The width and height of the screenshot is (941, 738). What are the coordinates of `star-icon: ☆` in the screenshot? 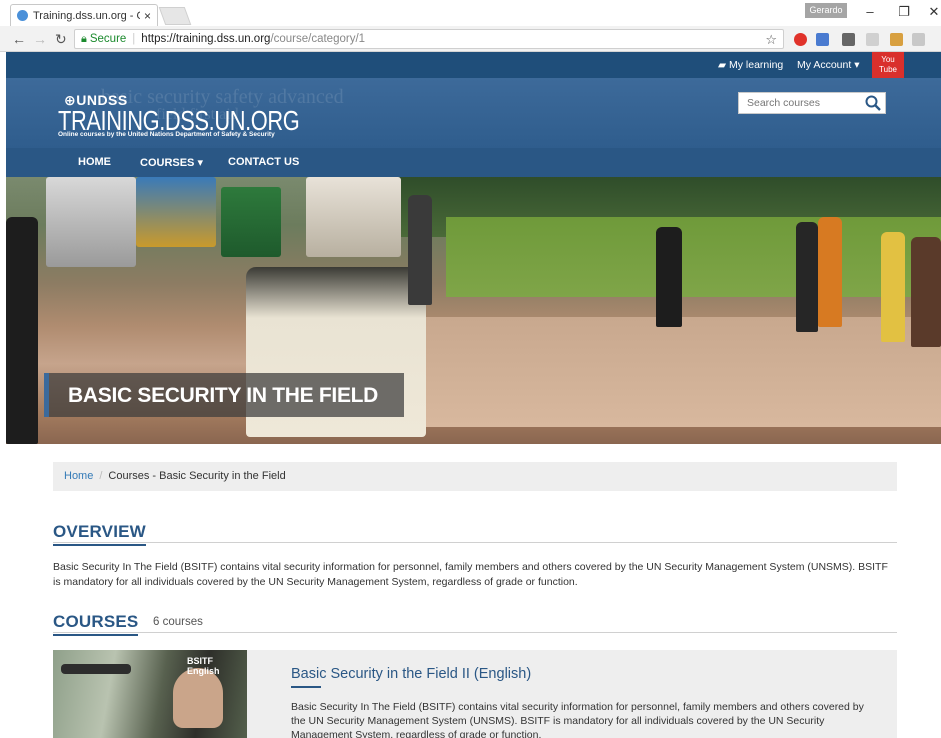 It's located at (771, 40).